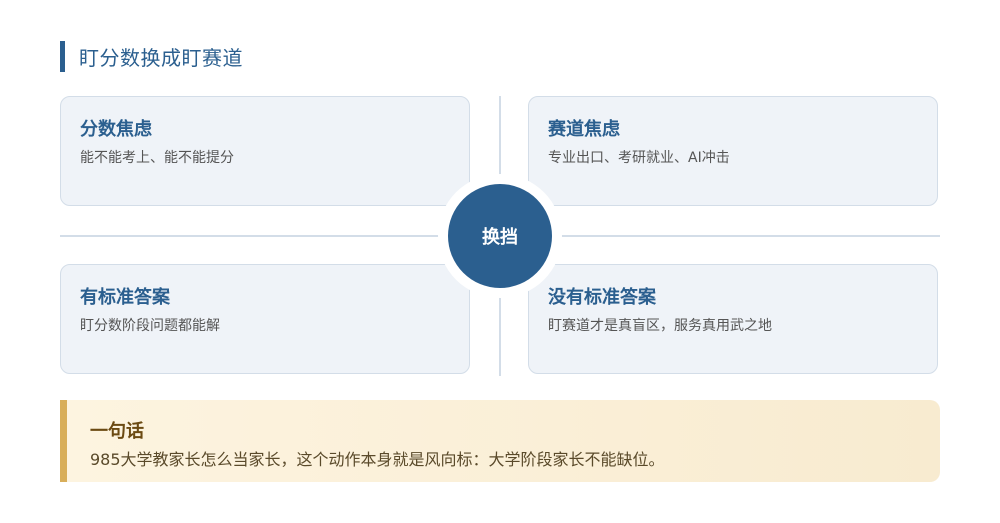  What do you see at coordinates (161, 58) in the screenshot?
I see `page-title-text: 盯分数换成盯赛道` at bounding box center [161, 58].